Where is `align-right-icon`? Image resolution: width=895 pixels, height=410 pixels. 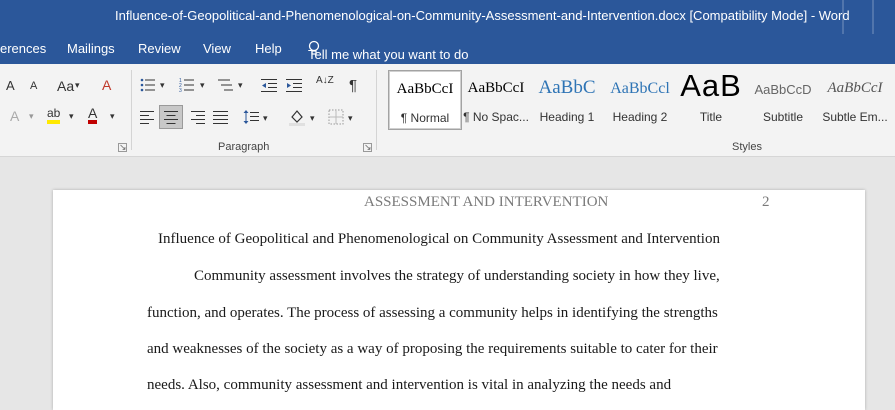
align-right-icon is located at coordinates (197, 117).